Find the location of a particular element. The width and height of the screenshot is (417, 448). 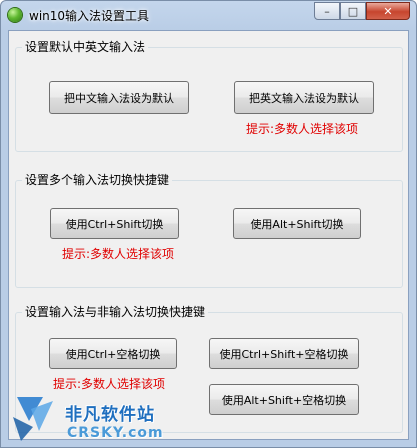

minimize-button: – is located at coordinates (327, 11).